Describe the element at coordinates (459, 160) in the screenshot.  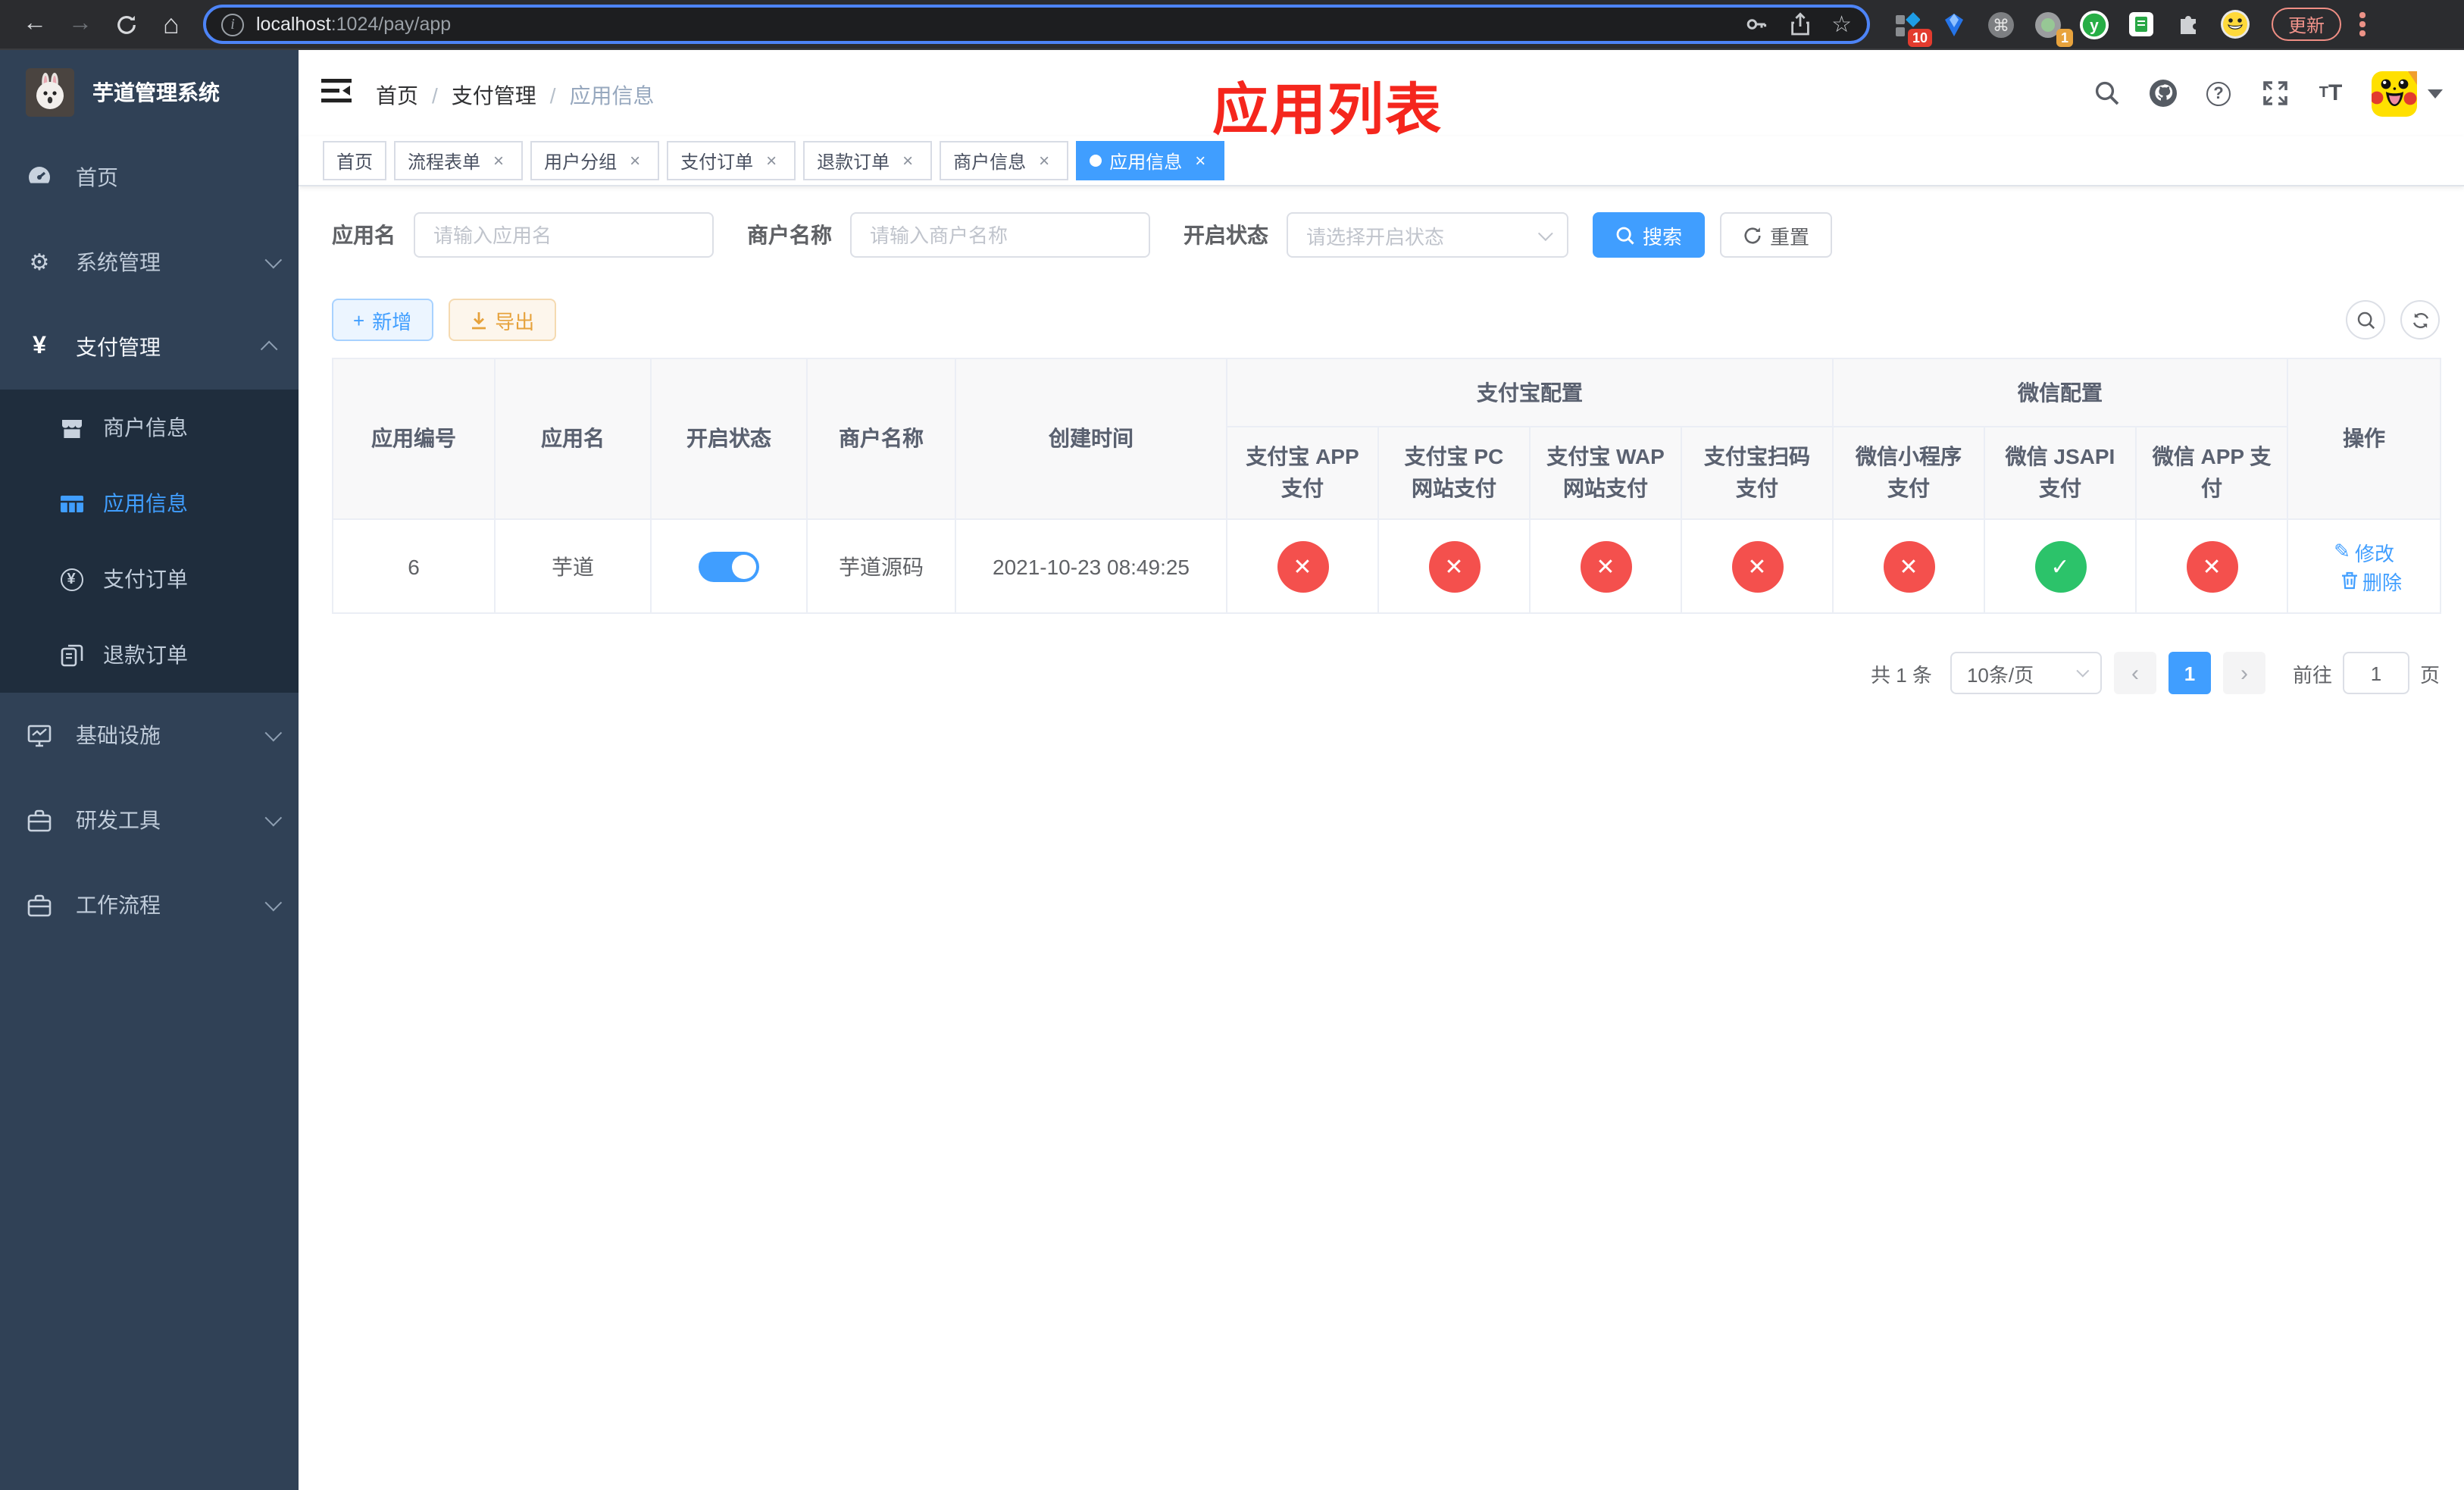
I see `tab-process-form: 流程表单 ×` at that location.